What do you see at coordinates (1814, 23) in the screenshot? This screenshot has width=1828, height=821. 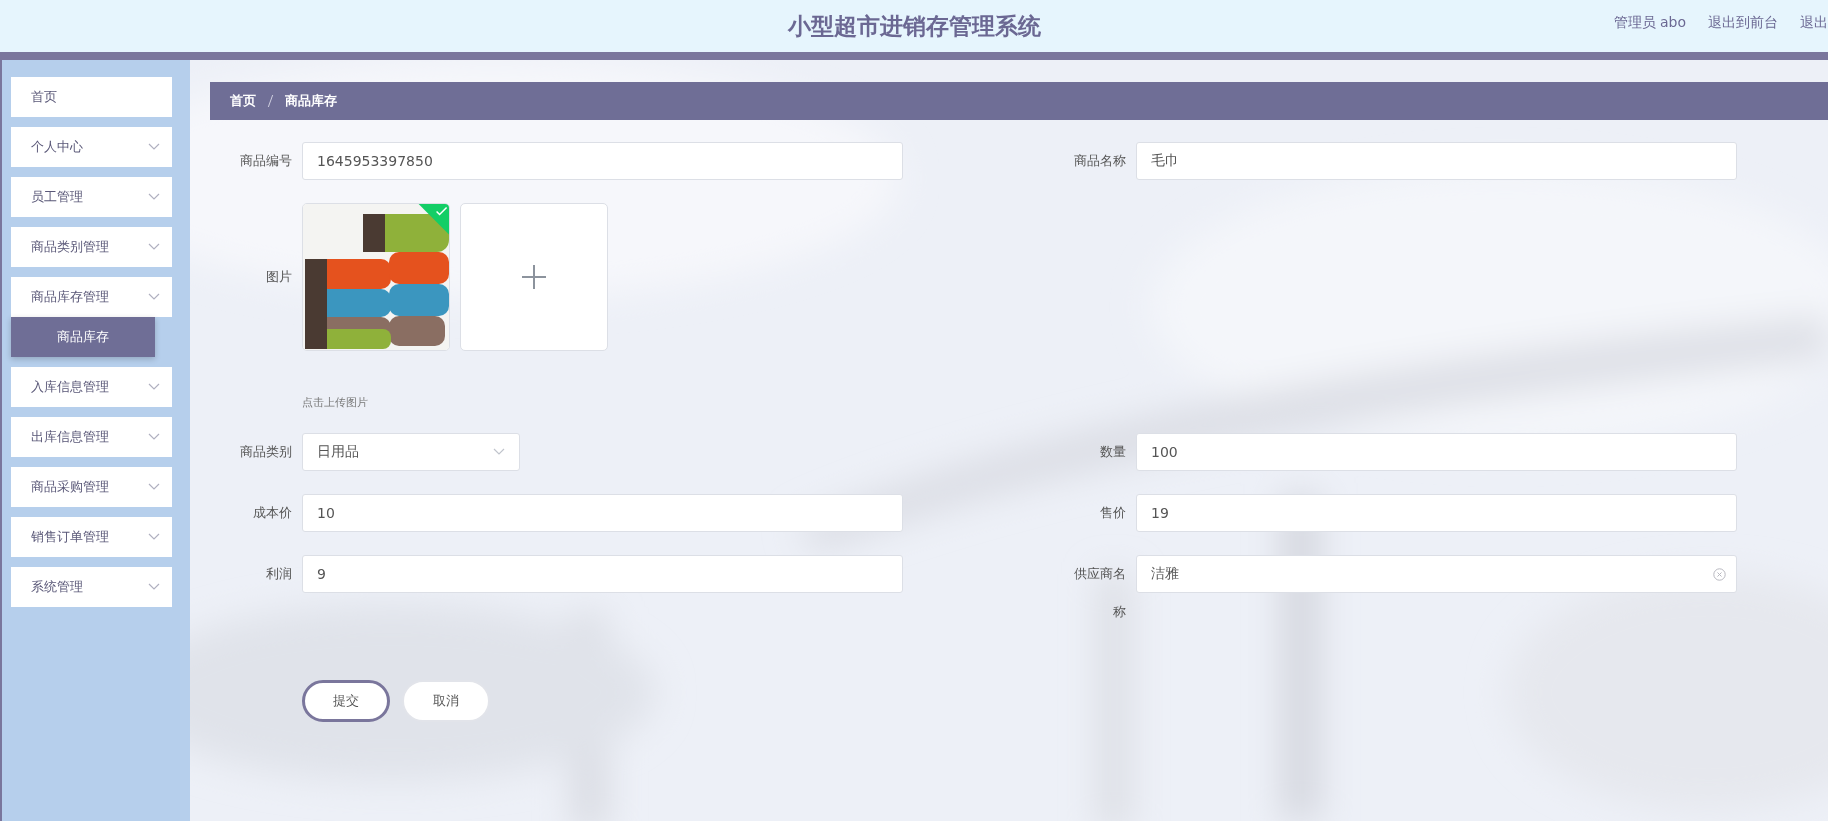 I see `header-link: 退出` at bounding box center [1814, 23].